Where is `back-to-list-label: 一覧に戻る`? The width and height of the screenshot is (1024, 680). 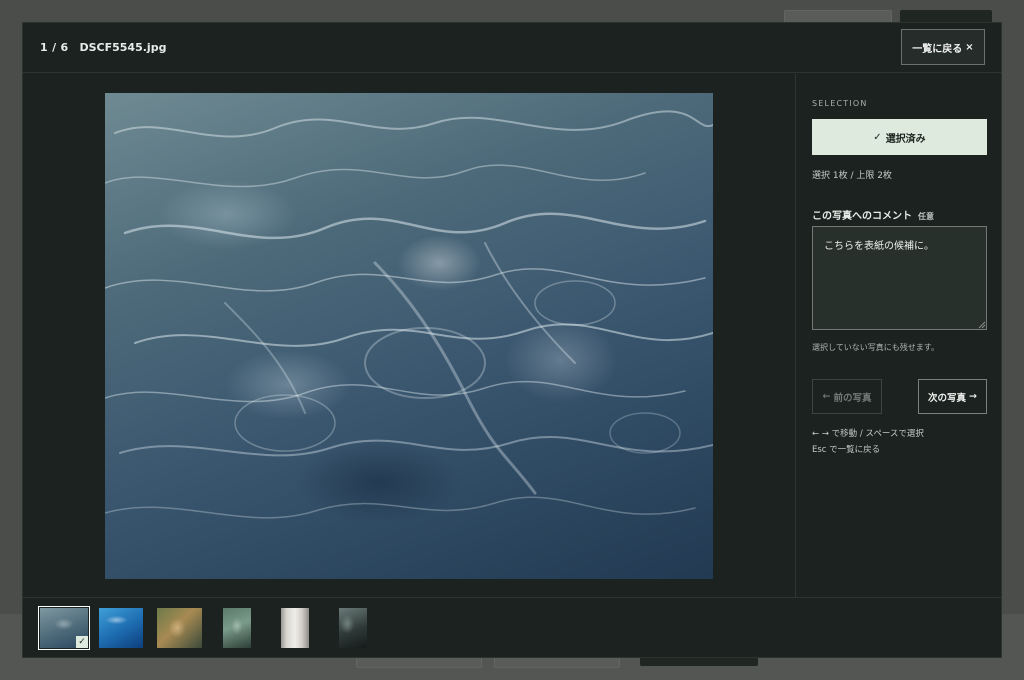
back-to-list-label: 一覧に戻る is located at coordinates (937, 49).